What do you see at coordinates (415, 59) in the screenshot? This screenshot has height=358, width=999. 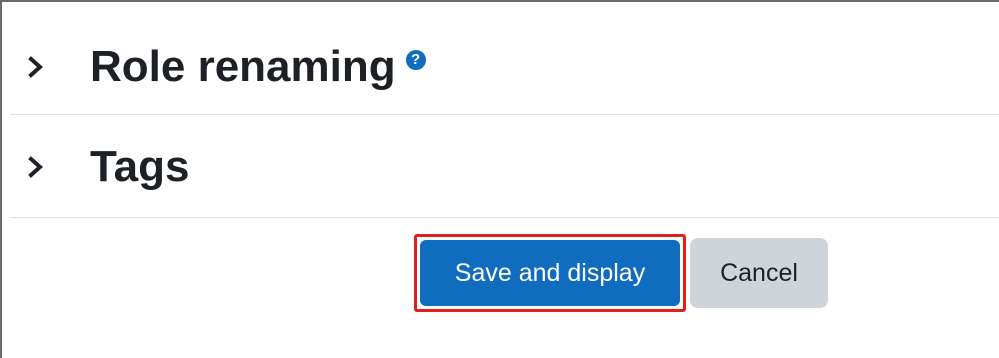 I see `help-icon: ?` at bounding box center [415, 59].